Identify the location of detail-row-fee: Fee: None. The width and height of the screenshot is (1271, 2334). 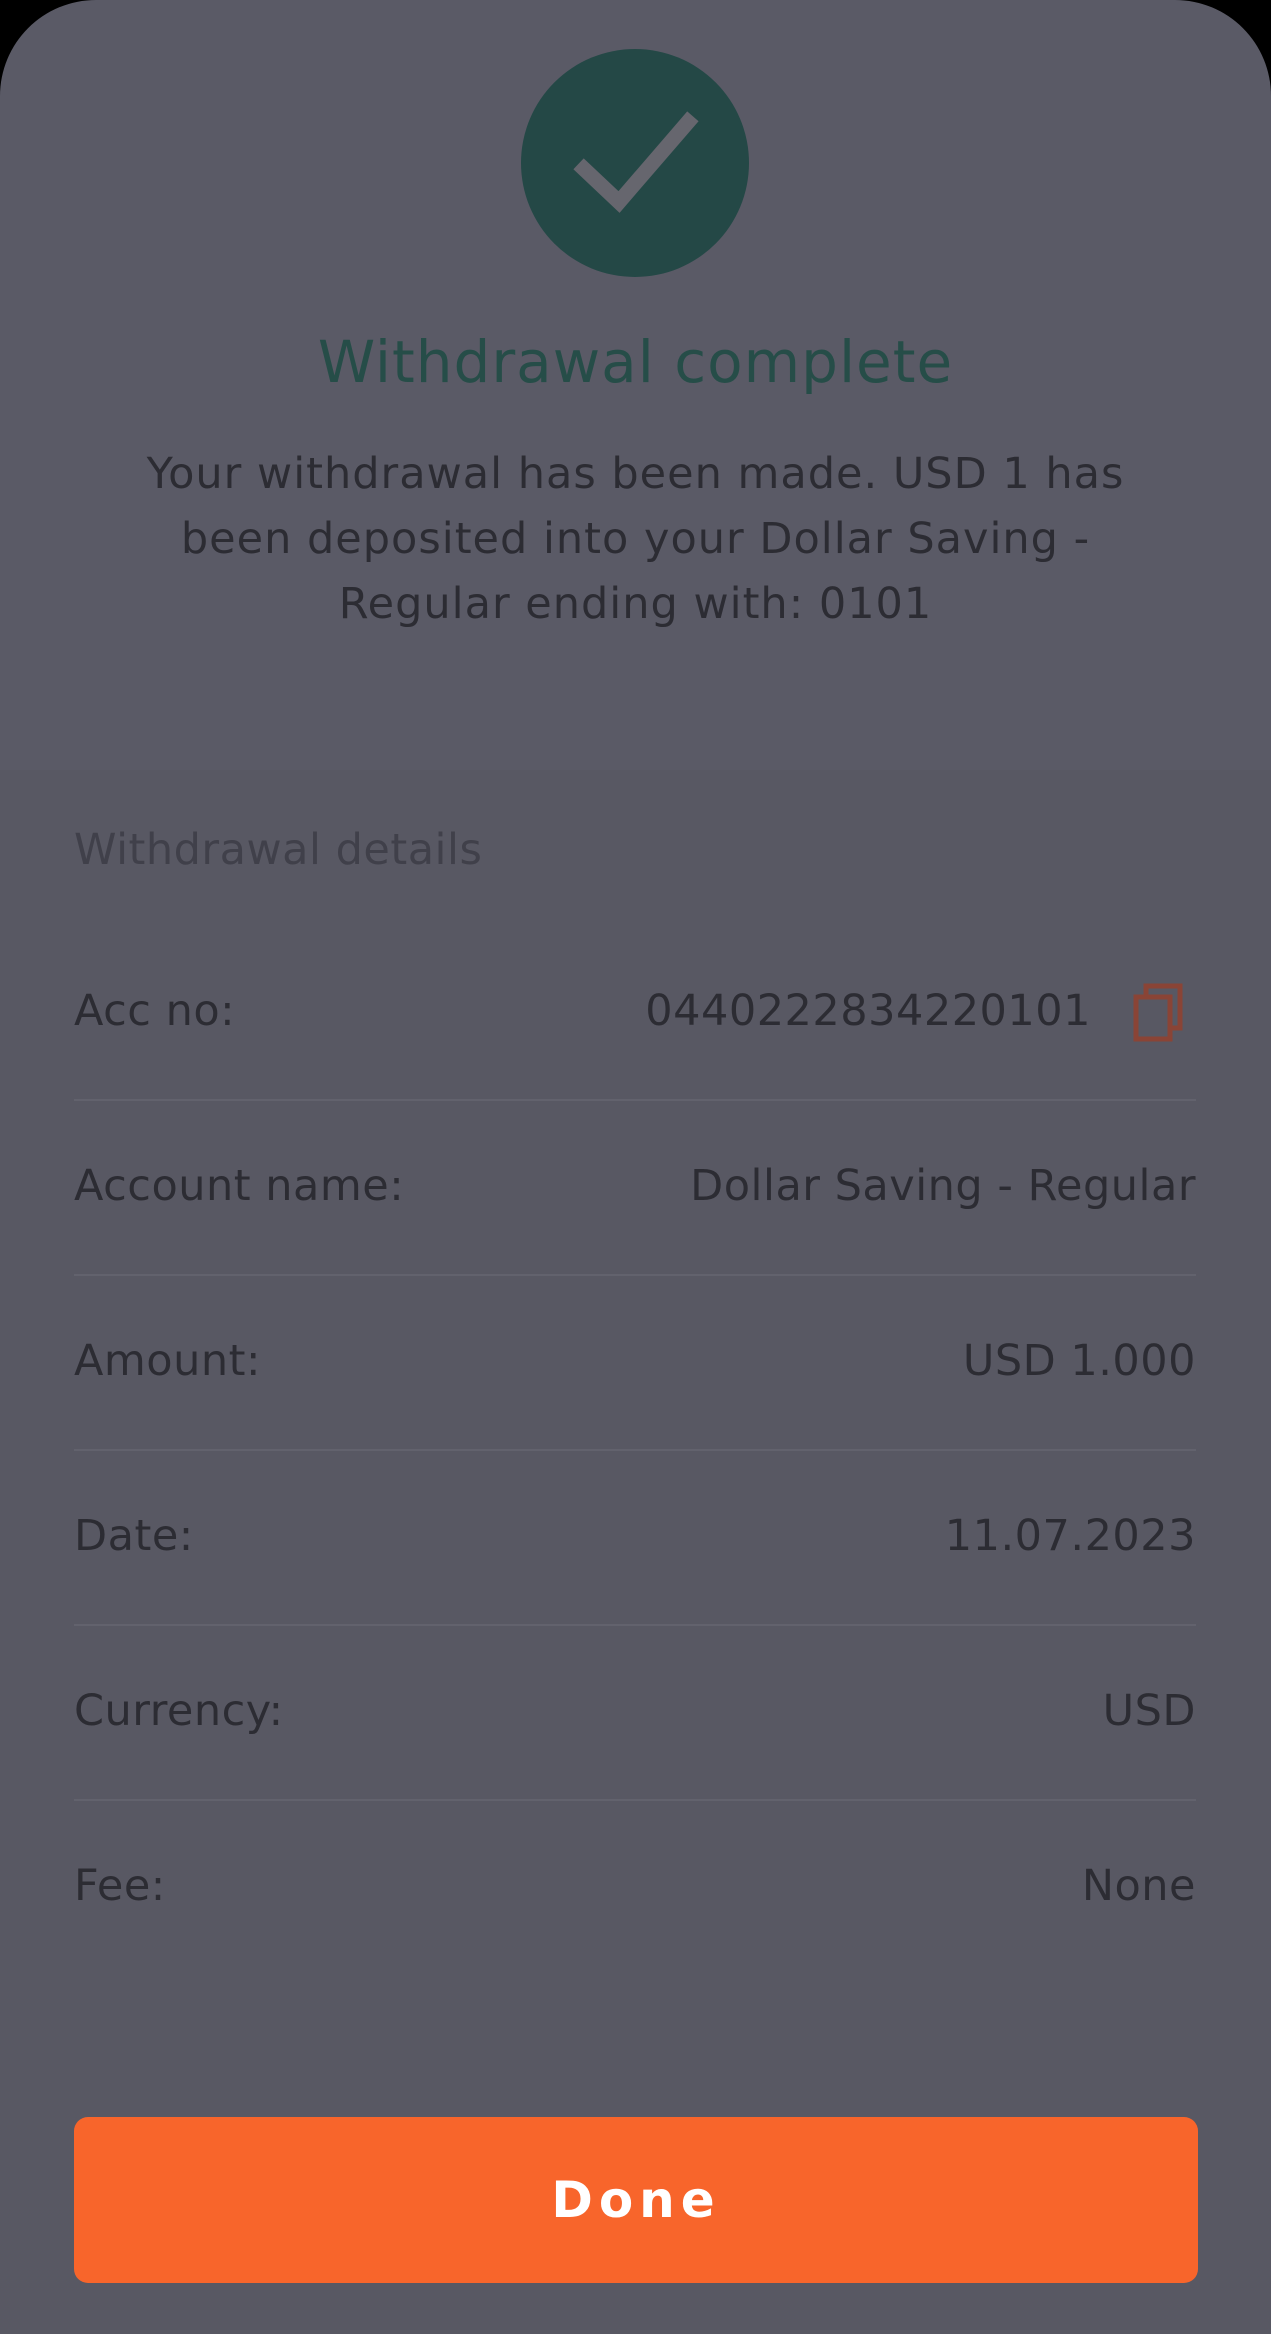
(635, 1888).